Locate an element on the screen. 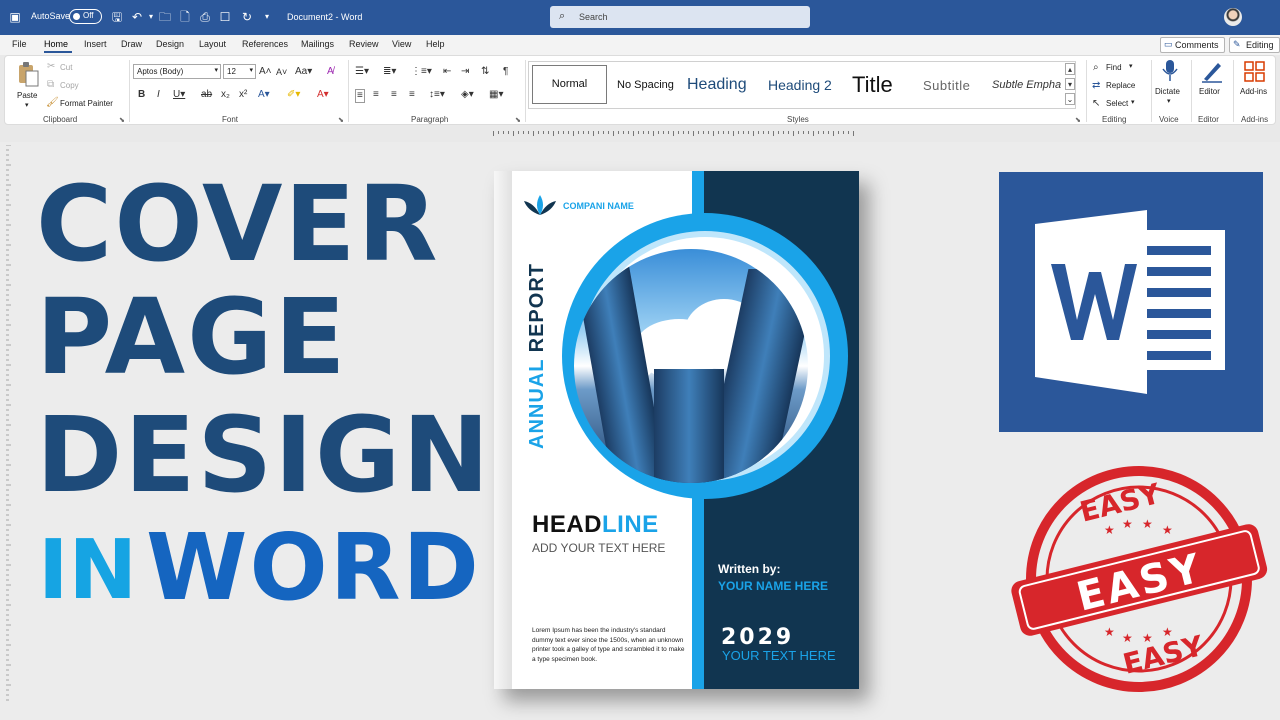 The width and height of the screenshot is (1280, 720). style-subtitle: Subtitle is located at coordinates (946, 85).